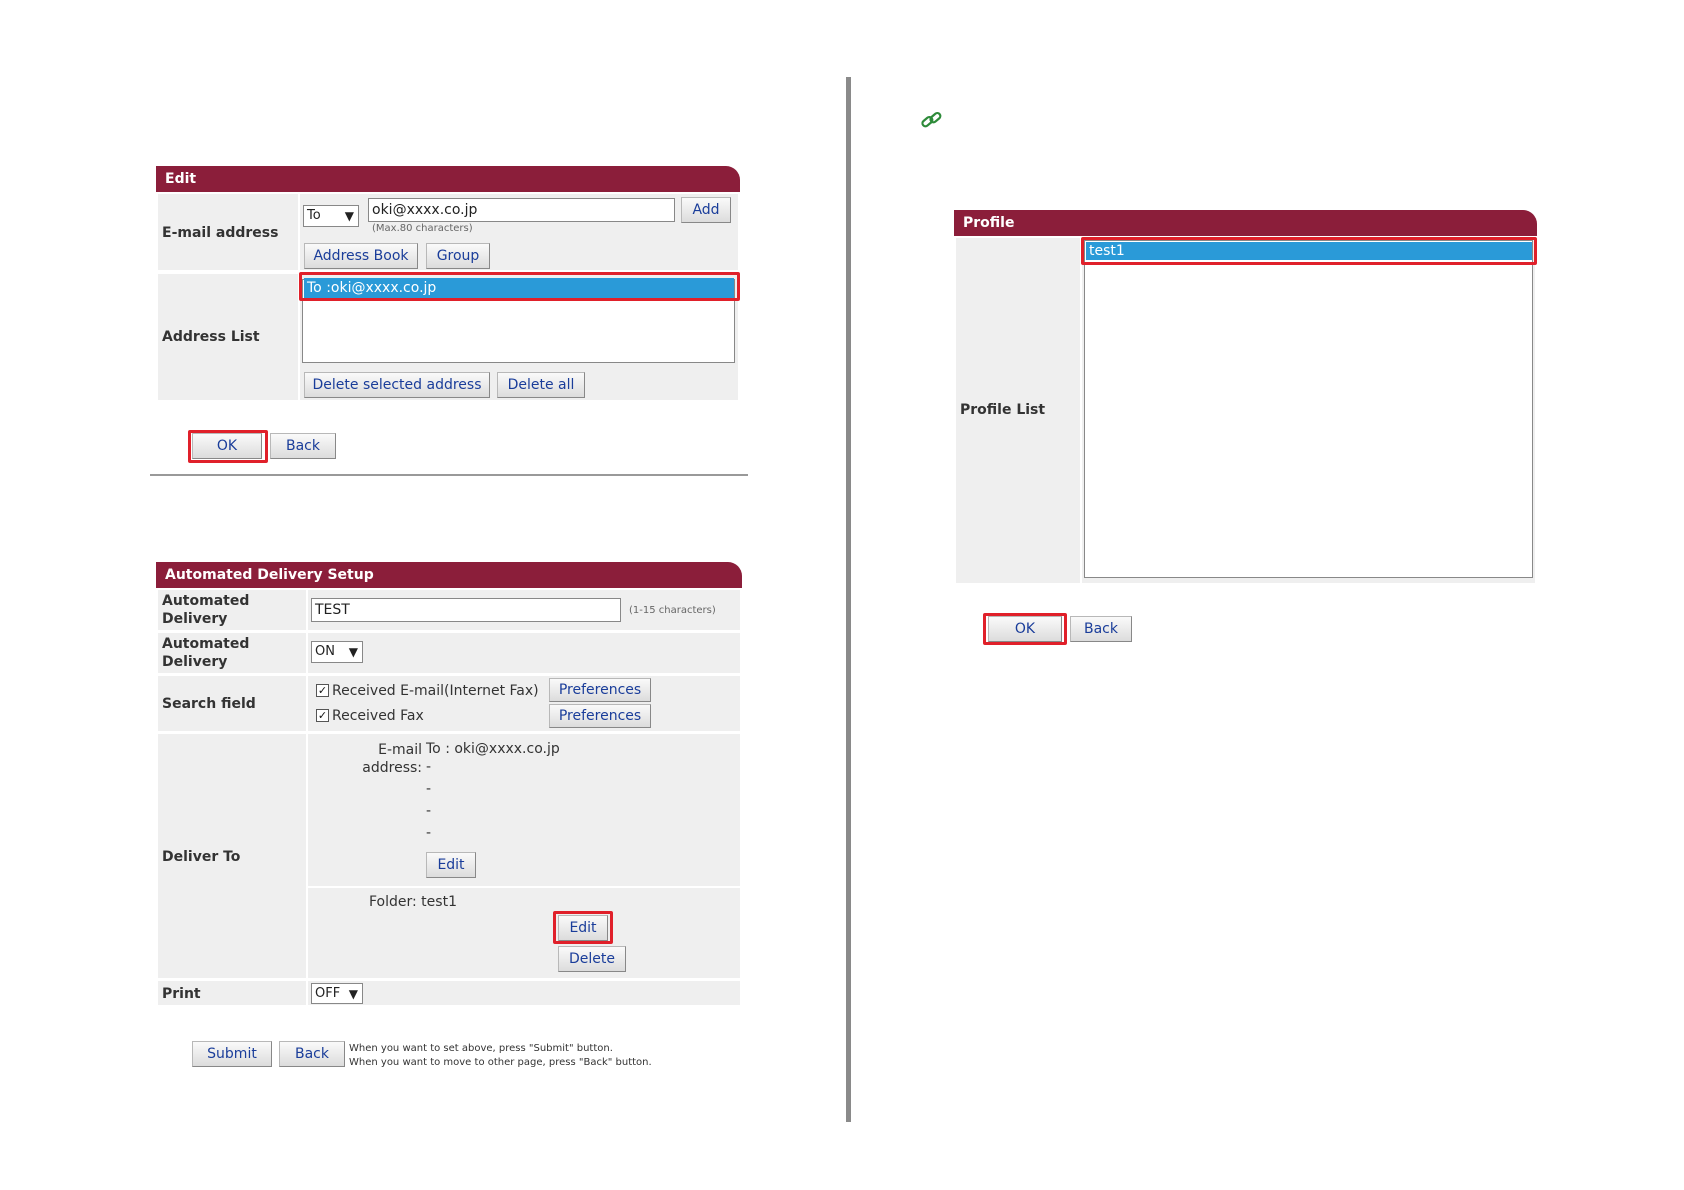 The image size is (1684, 1190). What do you see at coordinates (209, 704) in the screenshot?
I see `search-field-label: Search field` at bounding box center [209, 704].